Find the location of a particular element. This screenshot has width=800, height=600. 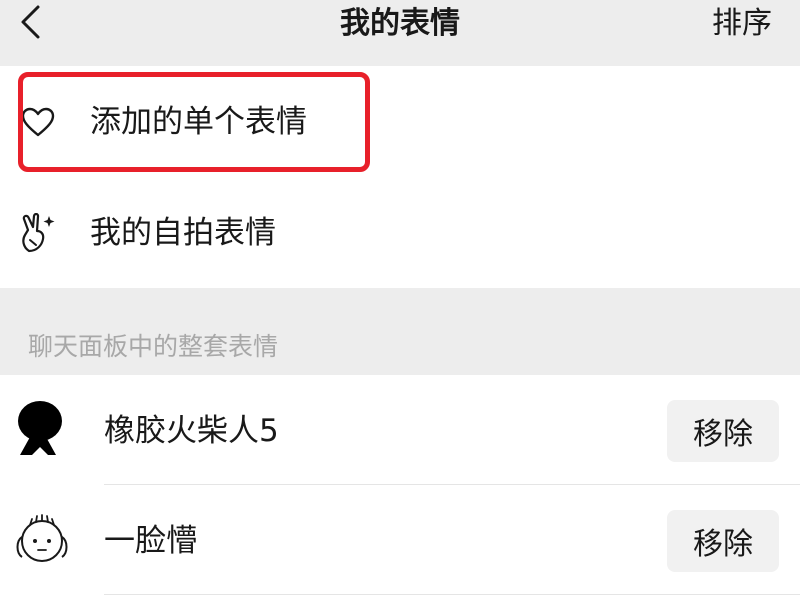

page-title: 我的表情 is located at coordinates (400, 23).